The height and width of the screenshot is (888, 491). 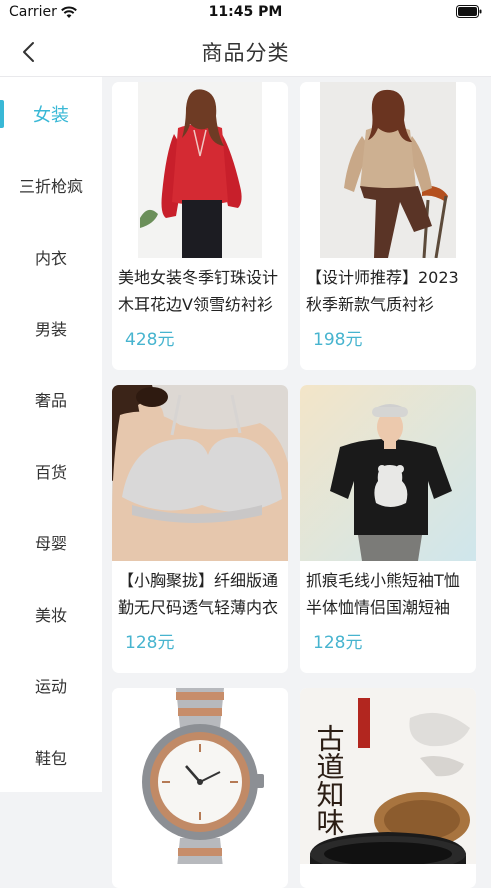 I want to click on navigation-bar: 商品分类, so click(x=245, y=51).